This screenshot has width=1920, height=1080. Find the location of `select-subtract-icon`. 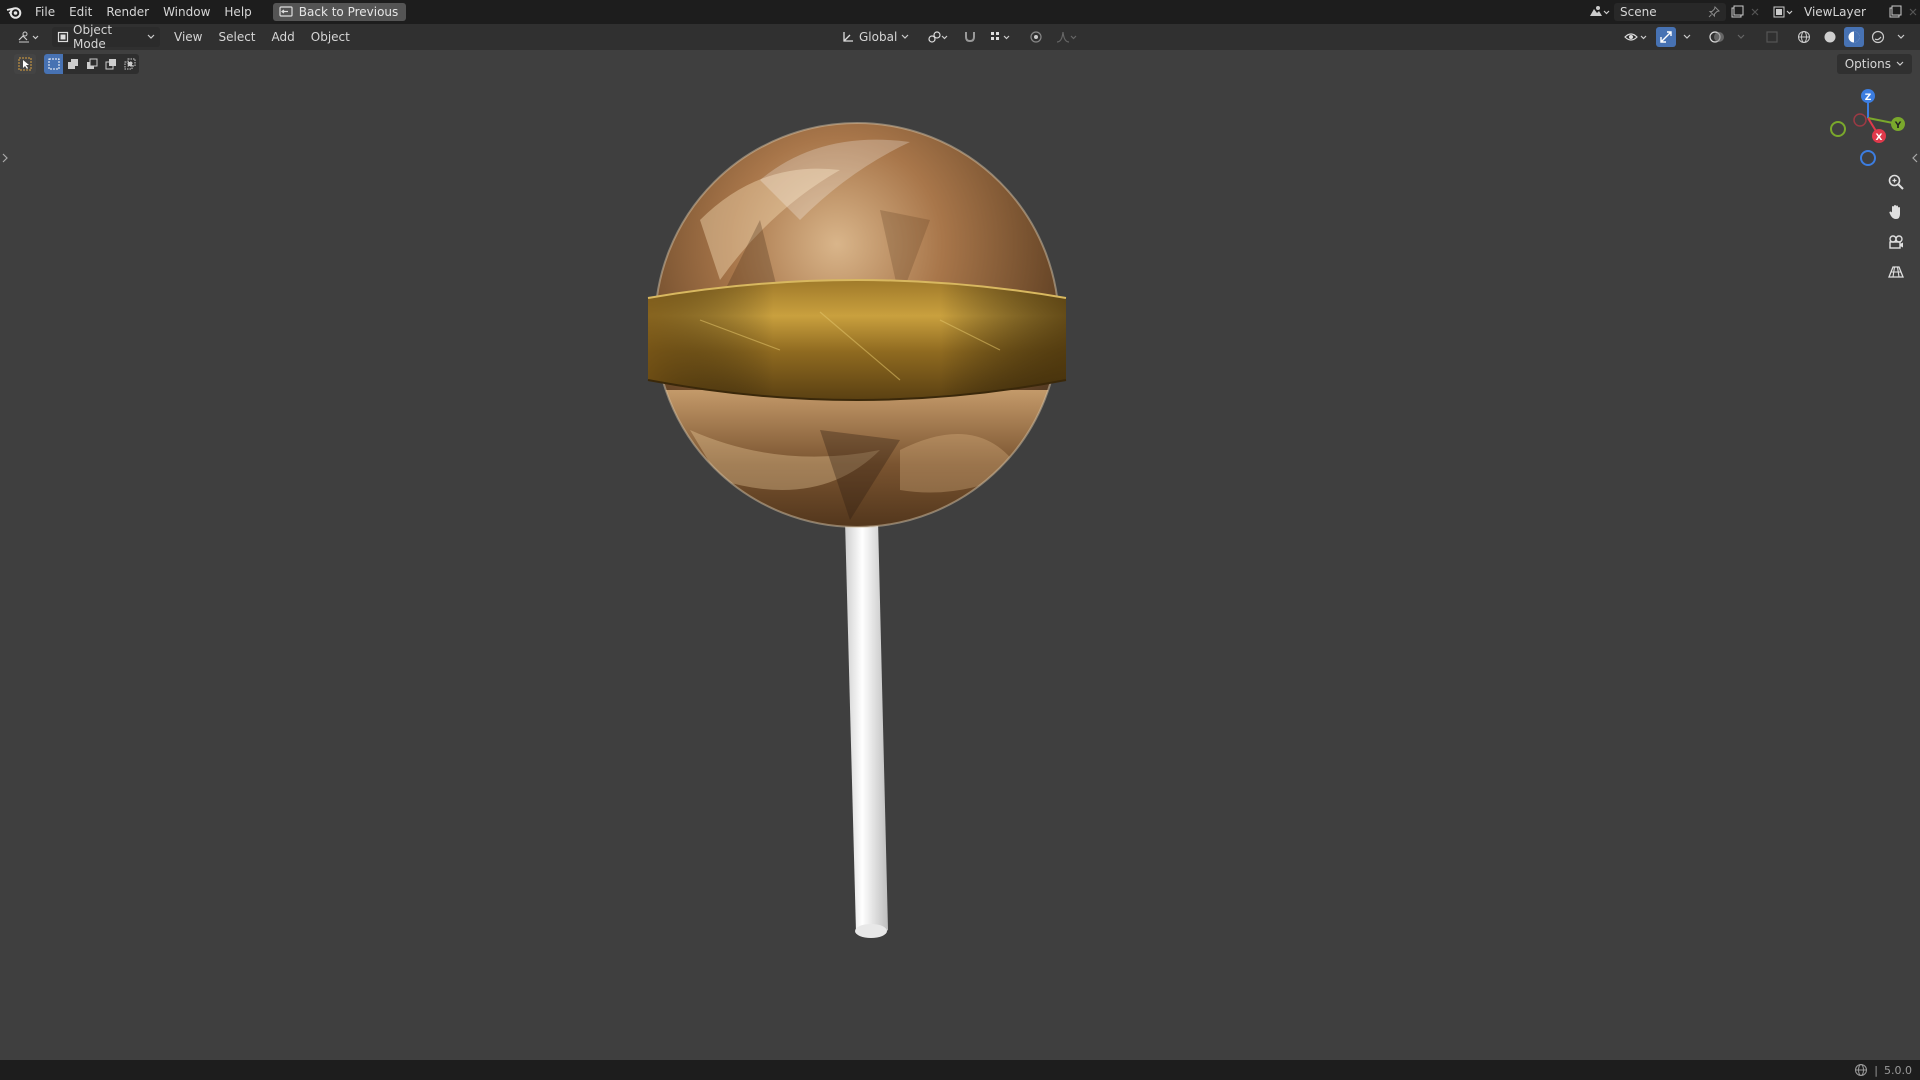

select-subtract-icon is located at coordinates (91, 63).